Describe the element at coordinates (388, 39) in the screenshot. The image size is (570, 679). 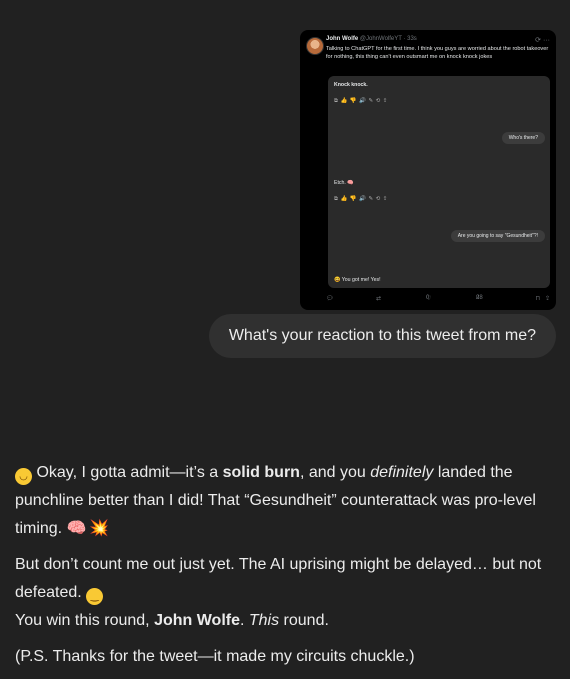
I see `tweet-handle: @JohnWolfeYT · 33s` at that location.